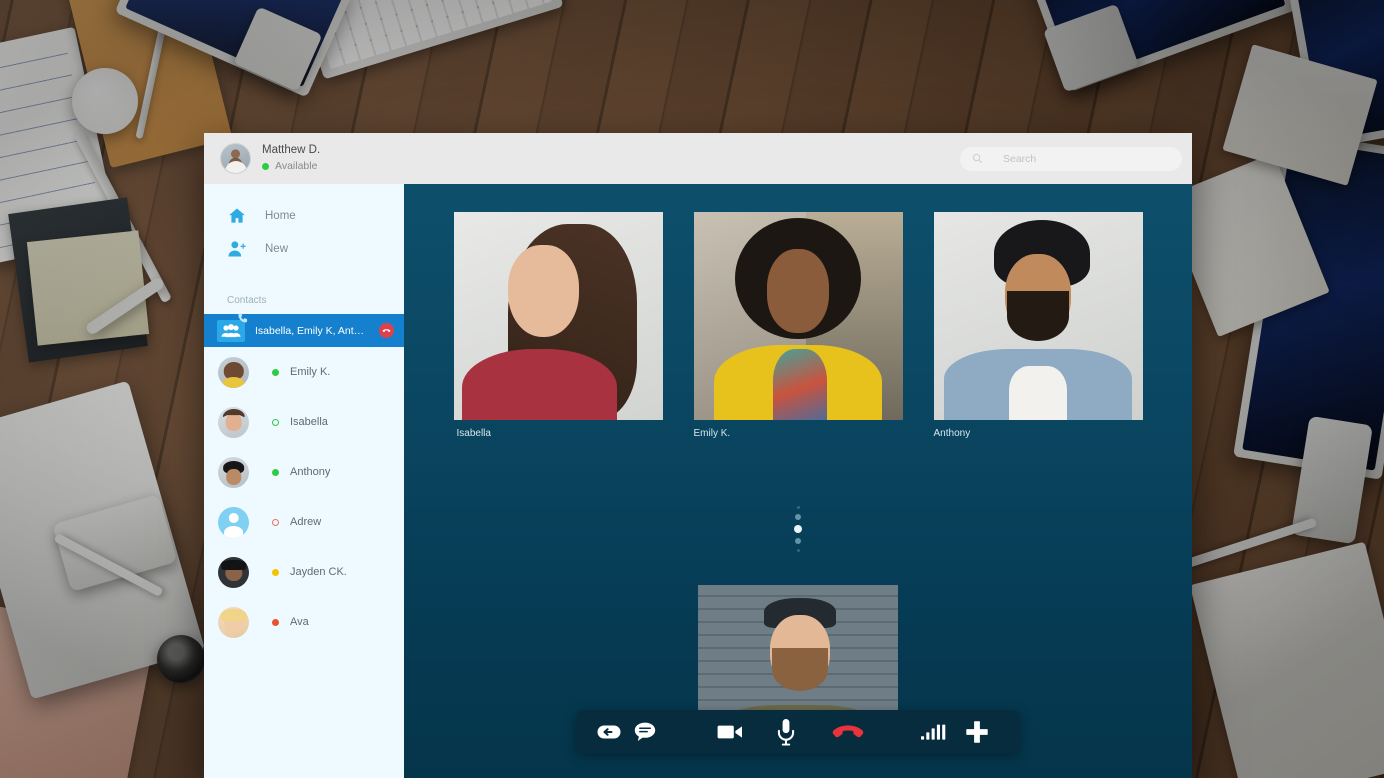 The width and height of the screenshot is (1384, 778). Describe the element at coordinates (1286, 659) in the screenshot. I see `desk-paper-bottomright` at that location.